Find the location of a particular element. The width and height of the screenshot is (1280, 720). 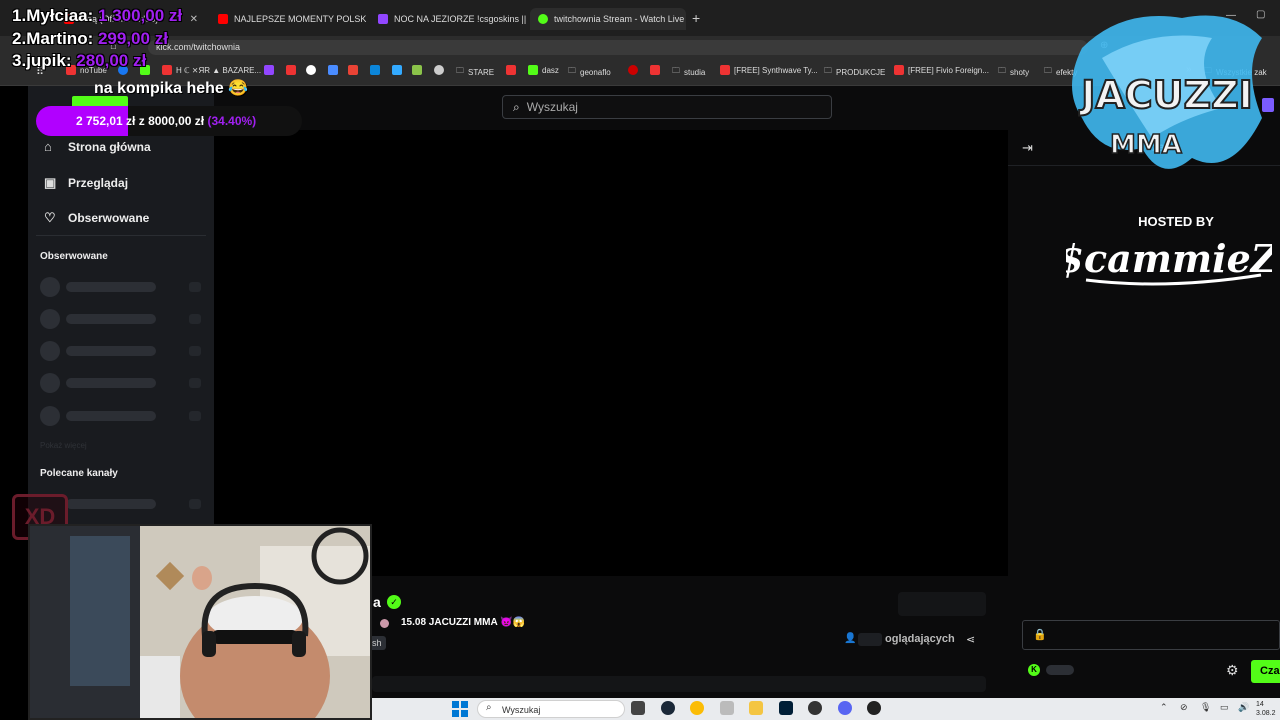

task-view-icon is located at coordinates (638, 708).